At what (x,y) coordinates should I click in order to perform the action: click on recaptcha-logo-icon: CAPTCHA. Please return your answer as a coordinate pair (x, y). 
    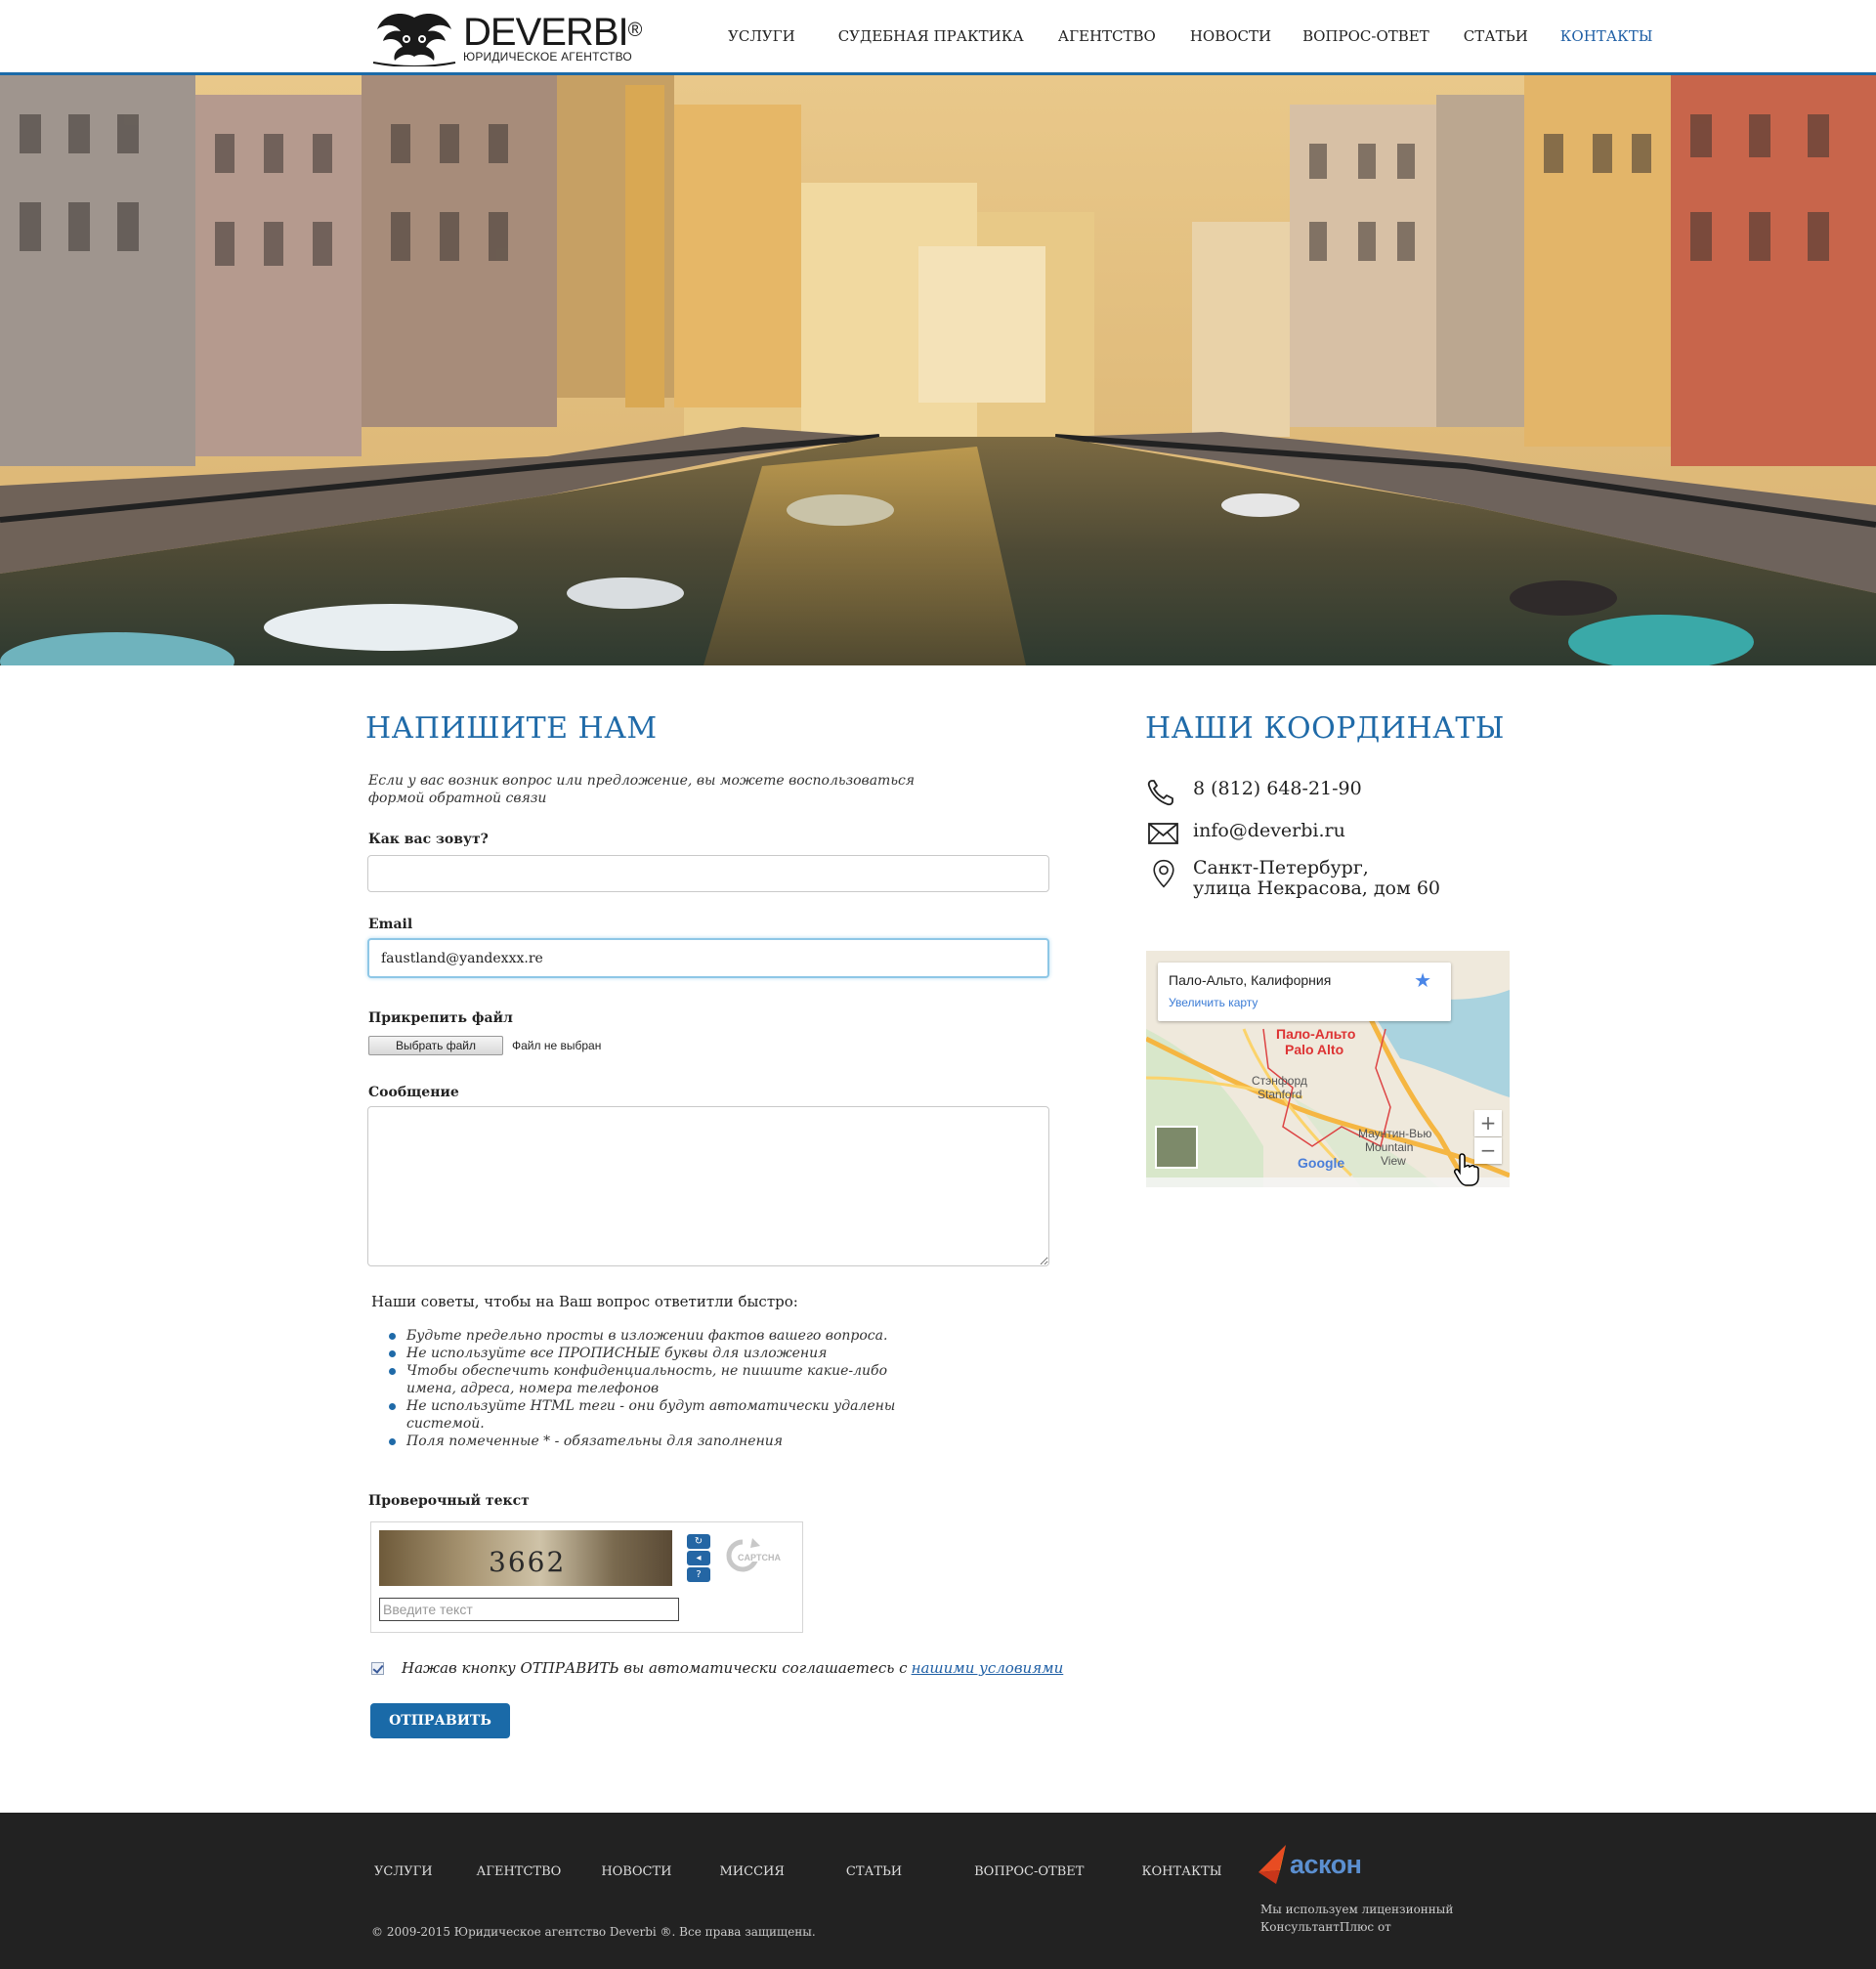
    Looking at the image, I should click on (759, 1555).